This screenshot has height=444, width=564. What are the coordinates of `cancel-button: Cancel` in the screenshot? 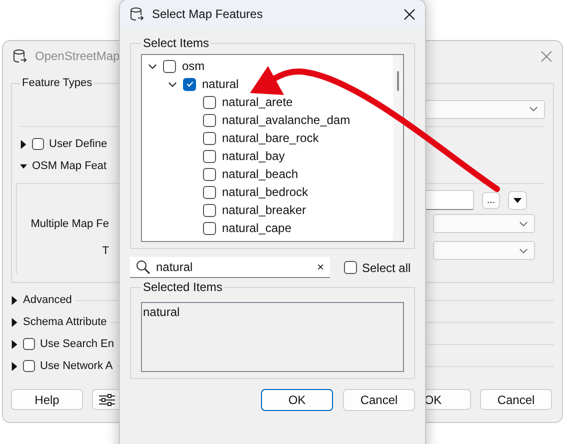 It's located at (516, 399).